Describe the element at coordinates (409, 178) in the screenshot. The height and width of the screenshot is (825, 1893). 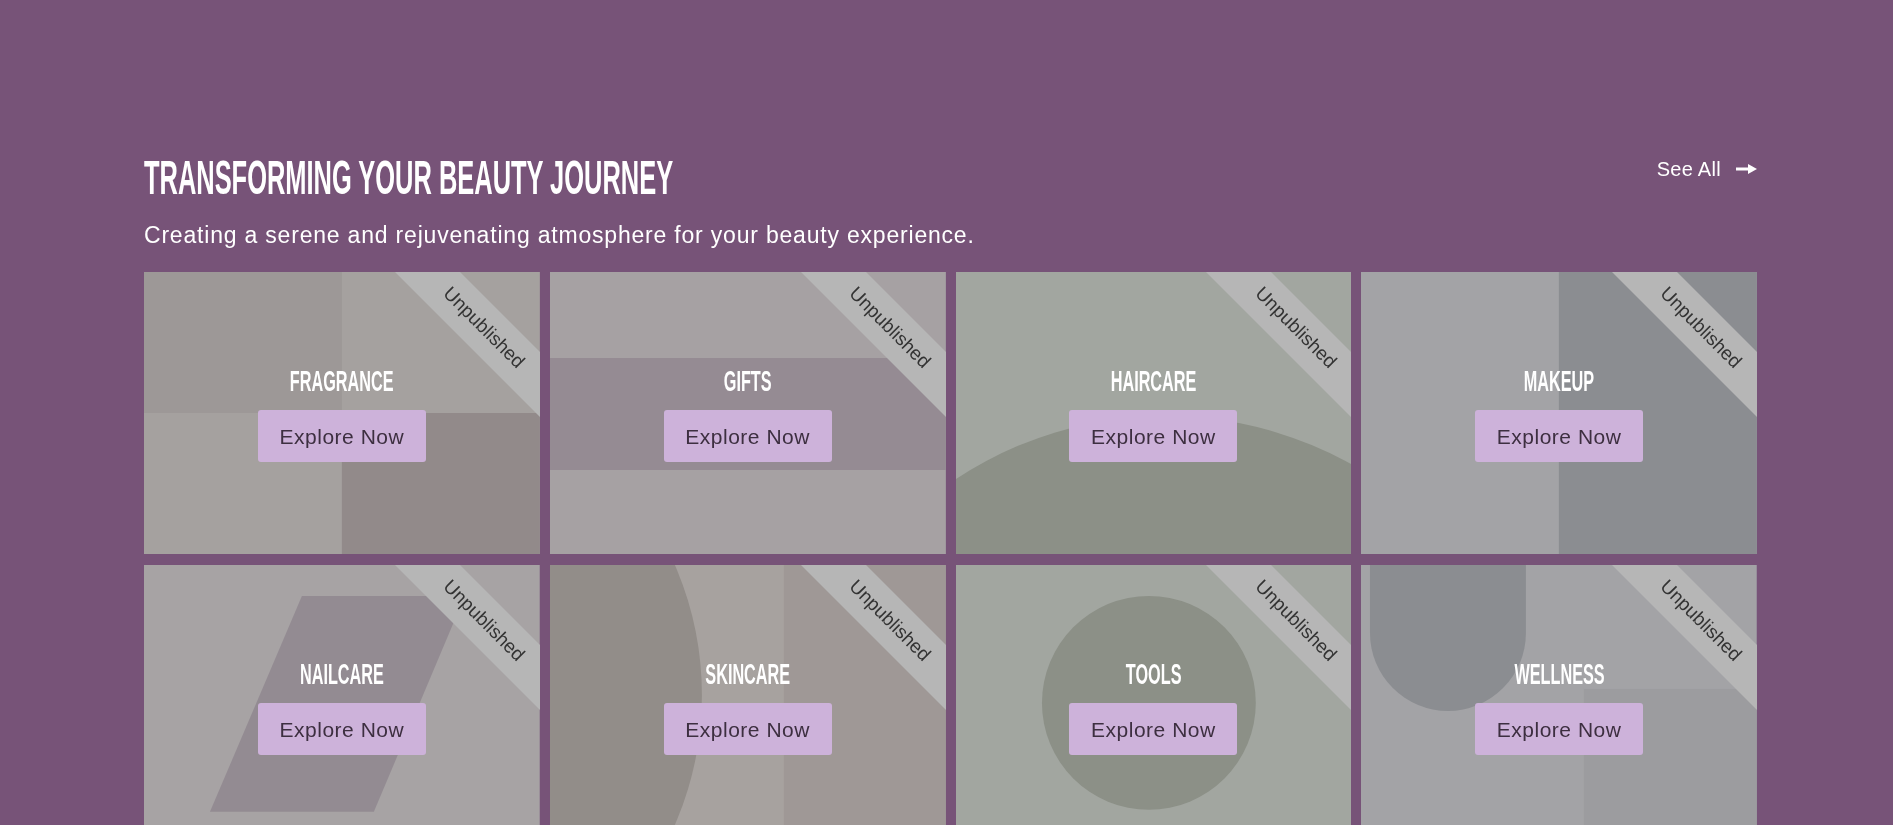
I see `section-title: TRANSFORMING YOUR BEAUTY JOURNEY` at that location.